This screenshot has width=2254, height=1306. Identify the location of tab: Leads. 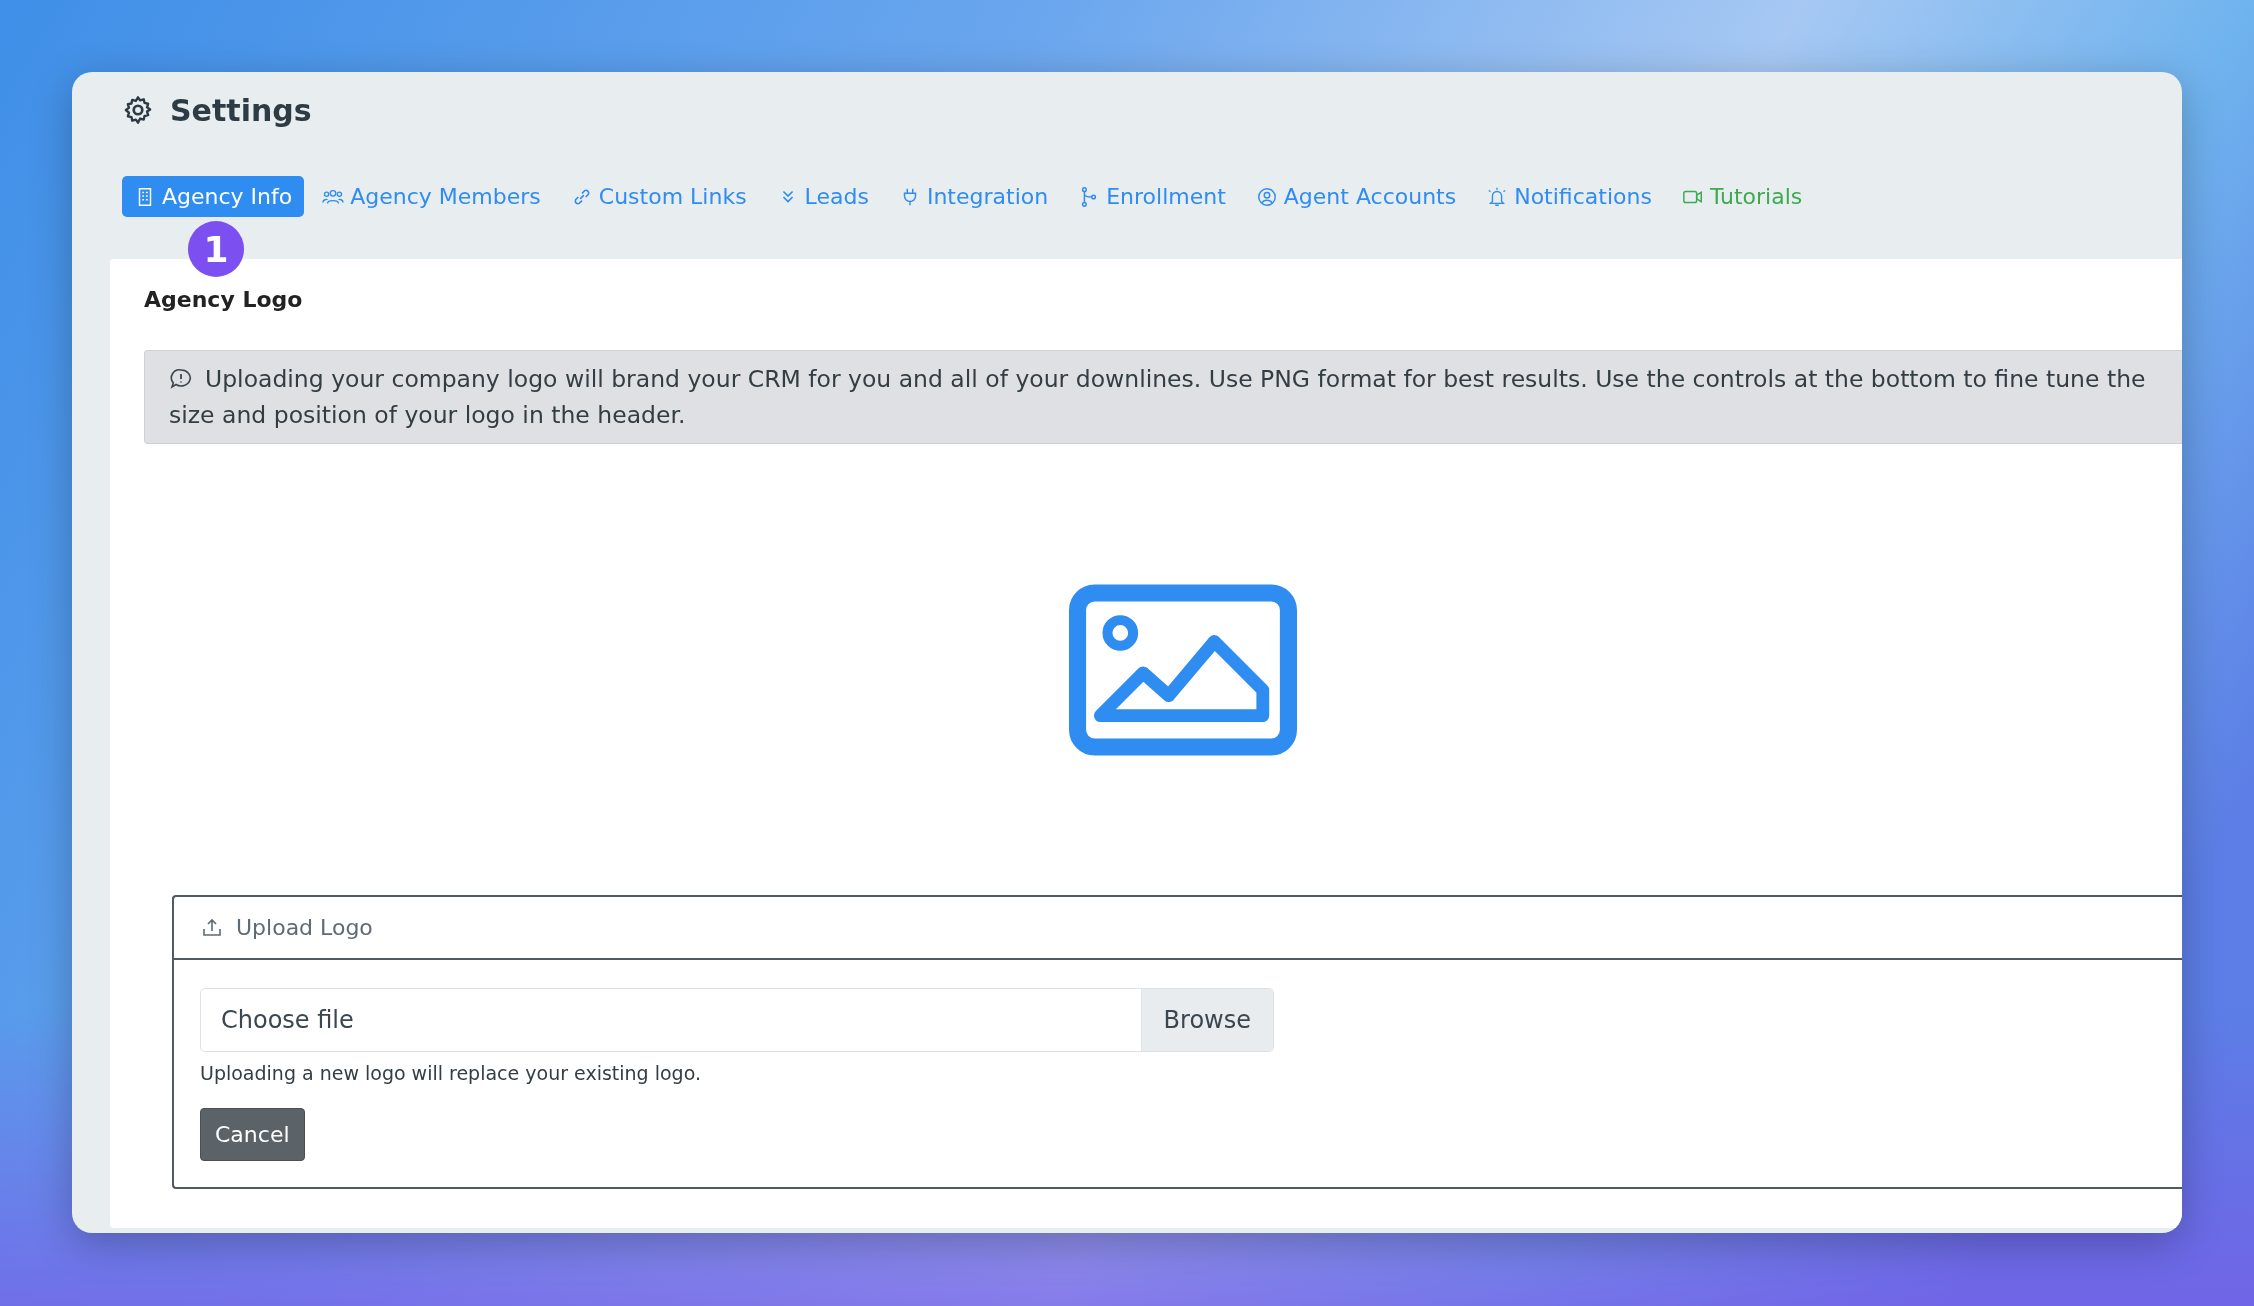
(822, 196).